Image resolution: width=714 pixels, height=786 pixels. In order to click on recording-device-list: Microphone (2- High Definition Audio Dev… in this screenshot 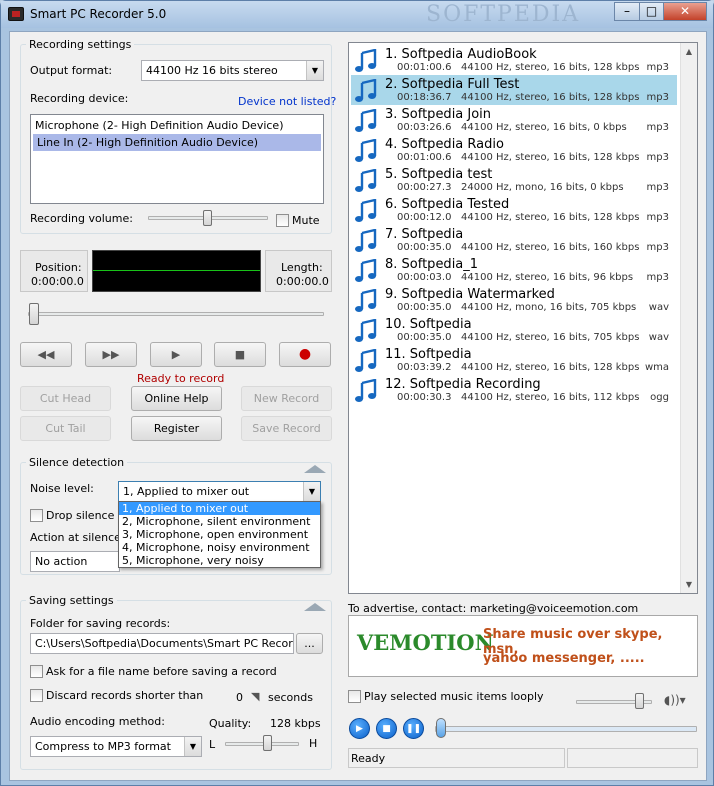, I will do `click(177, 159)`.